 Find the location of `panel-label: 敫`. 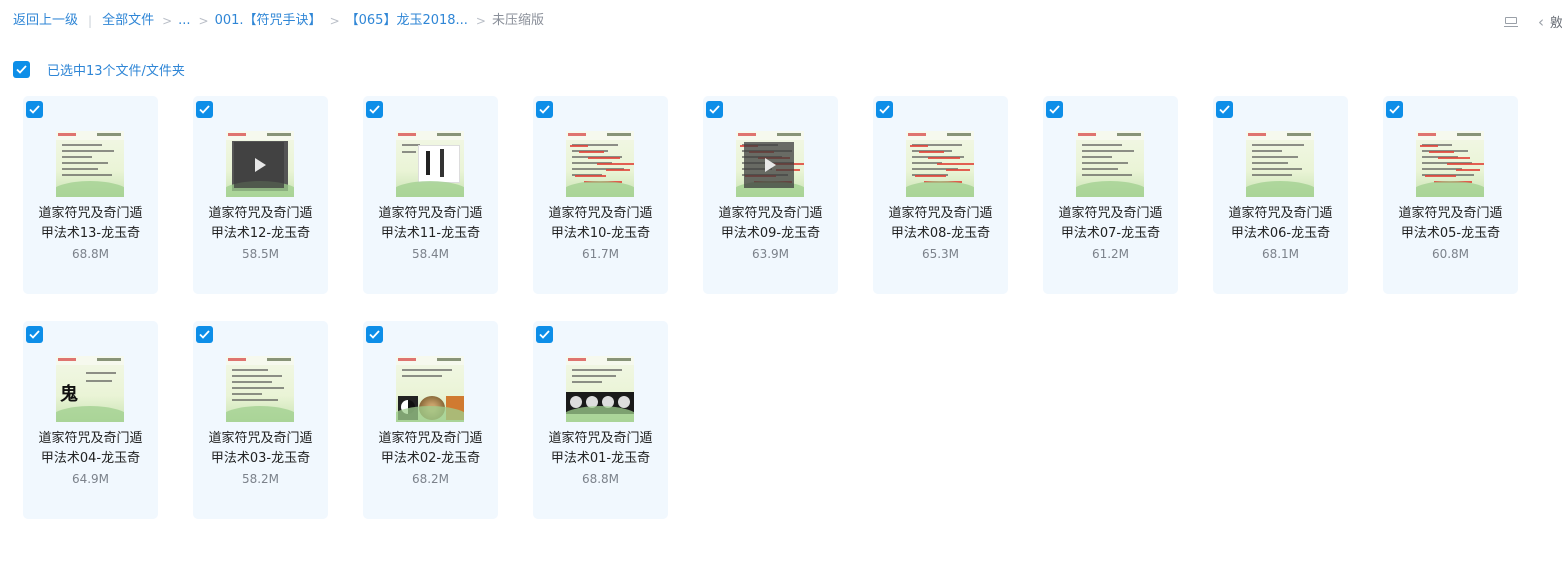

panel-label: 敫 is located at coordinates (1556, 21).